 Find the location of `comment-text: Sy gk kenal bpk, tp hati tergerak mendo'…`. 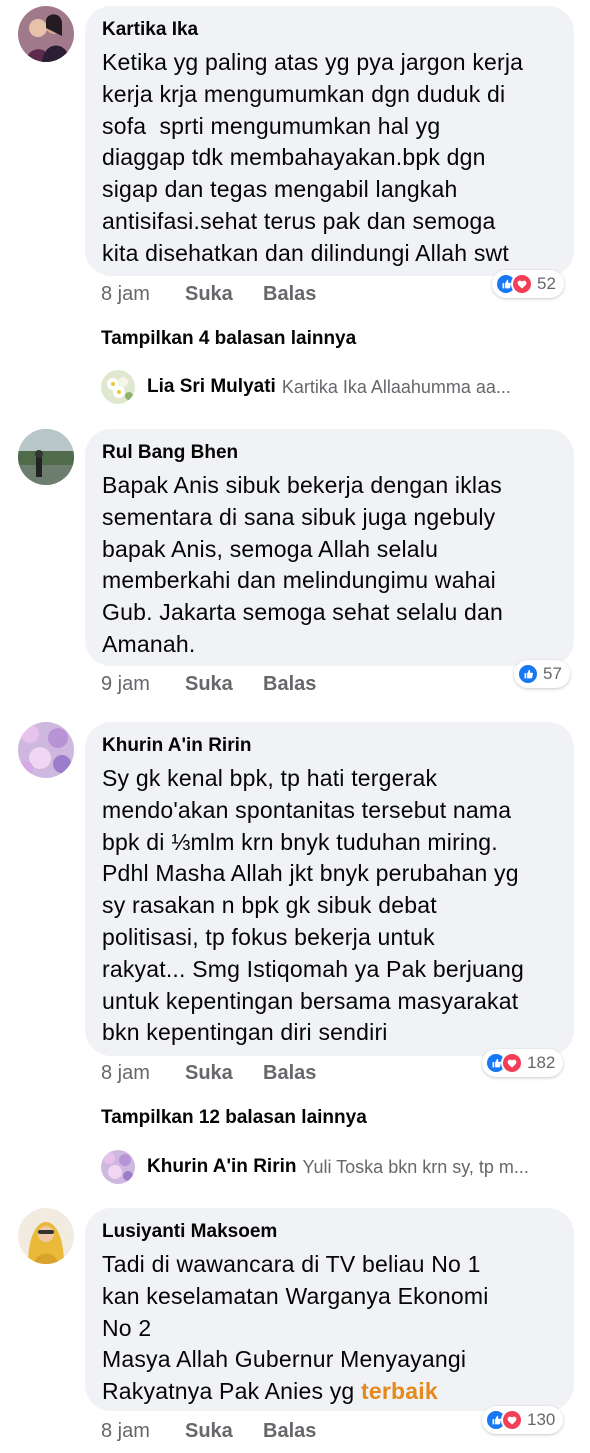

comment-text: Sy gk kenal bpk, tp hati tergerak mendo'… is located at coordinates (313, 905).